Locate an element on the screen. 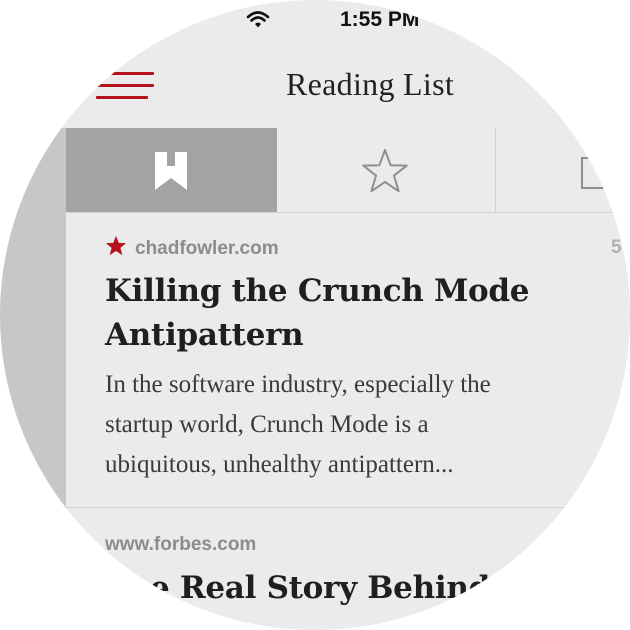  navigation-bar: Reading List is located at coordinates (315, 89).